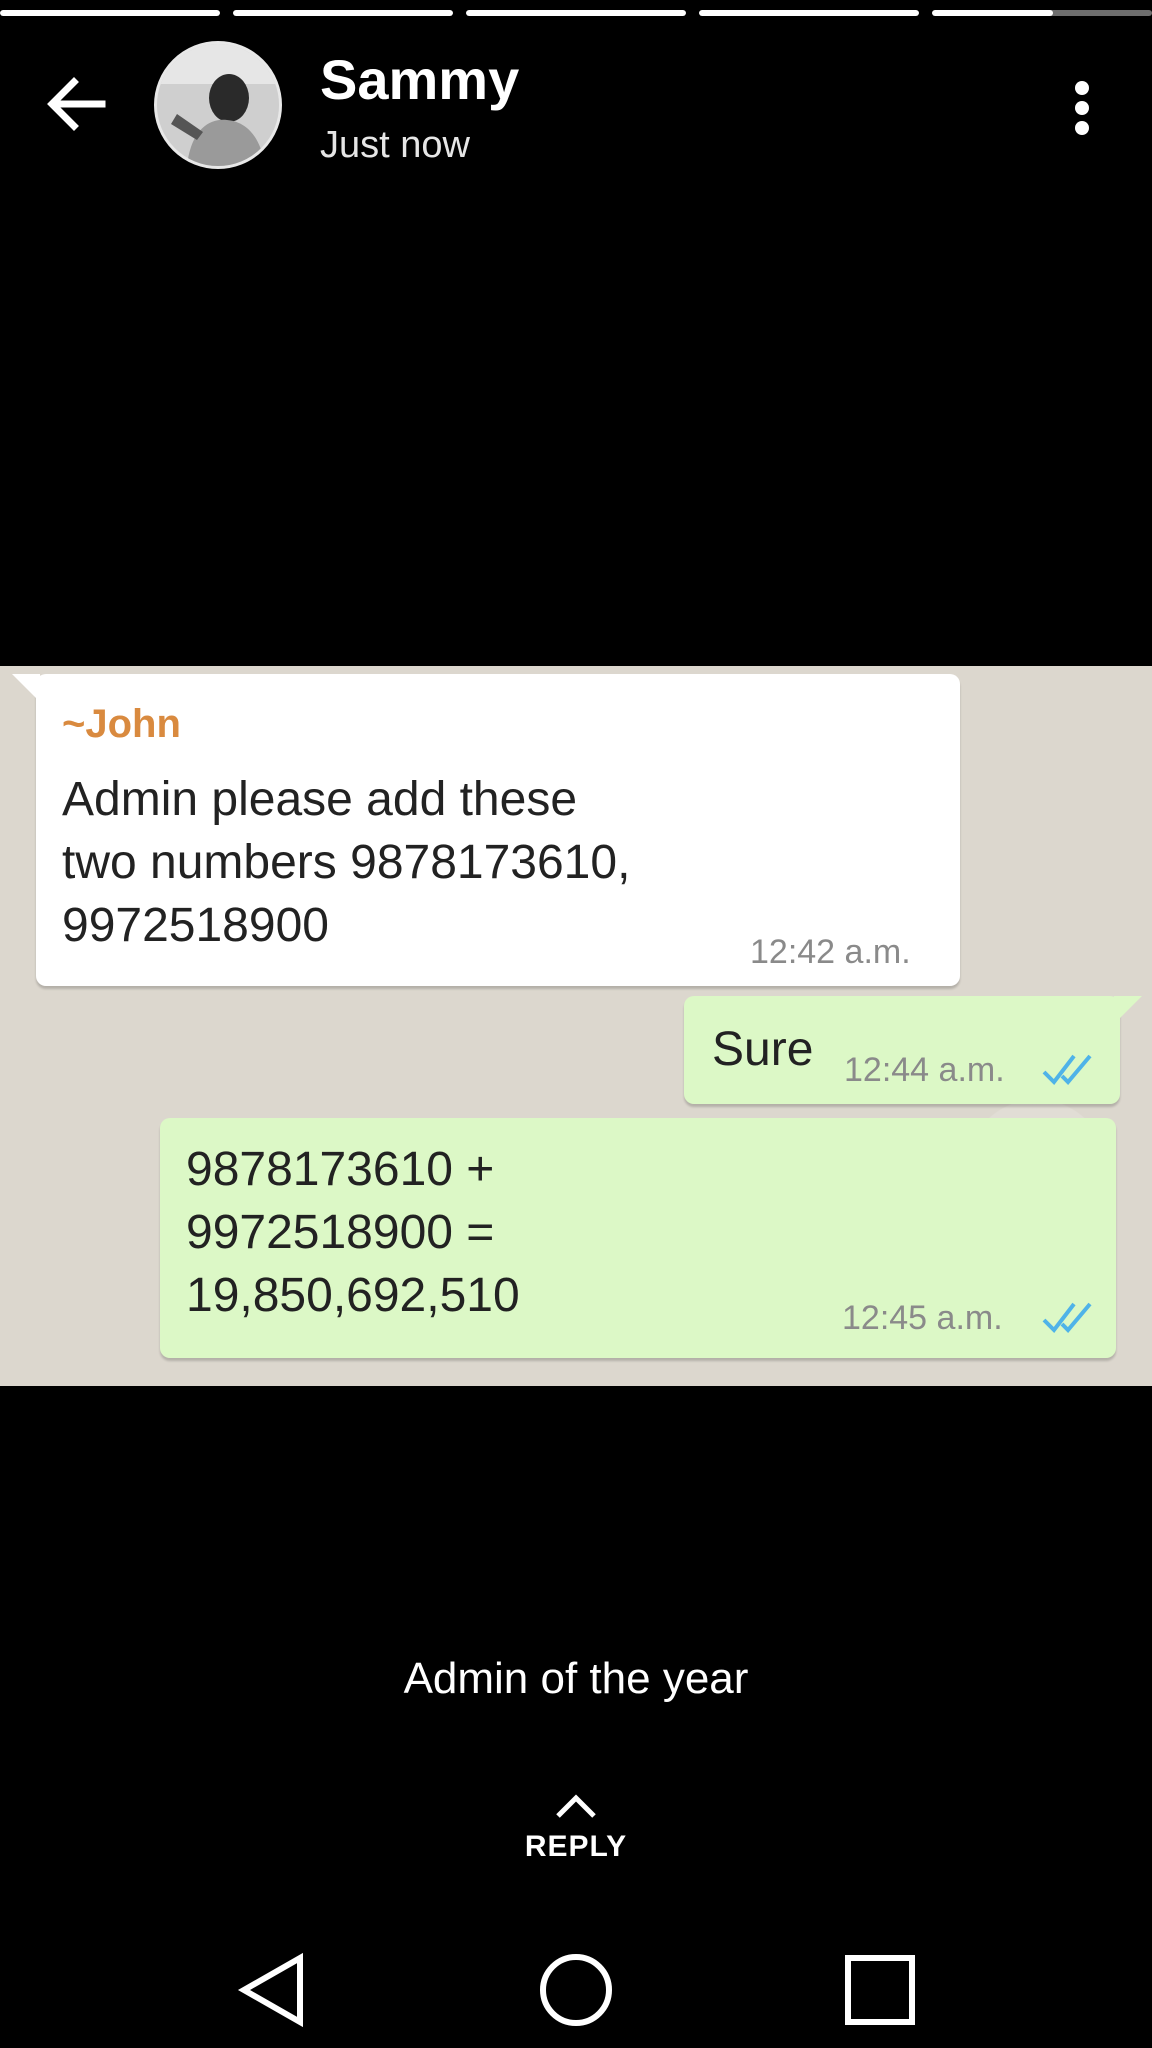  What do you see at coordinates (121, 724) in the screenshot?
I see `message-sender: ~John` at bounding box center [121, 724].